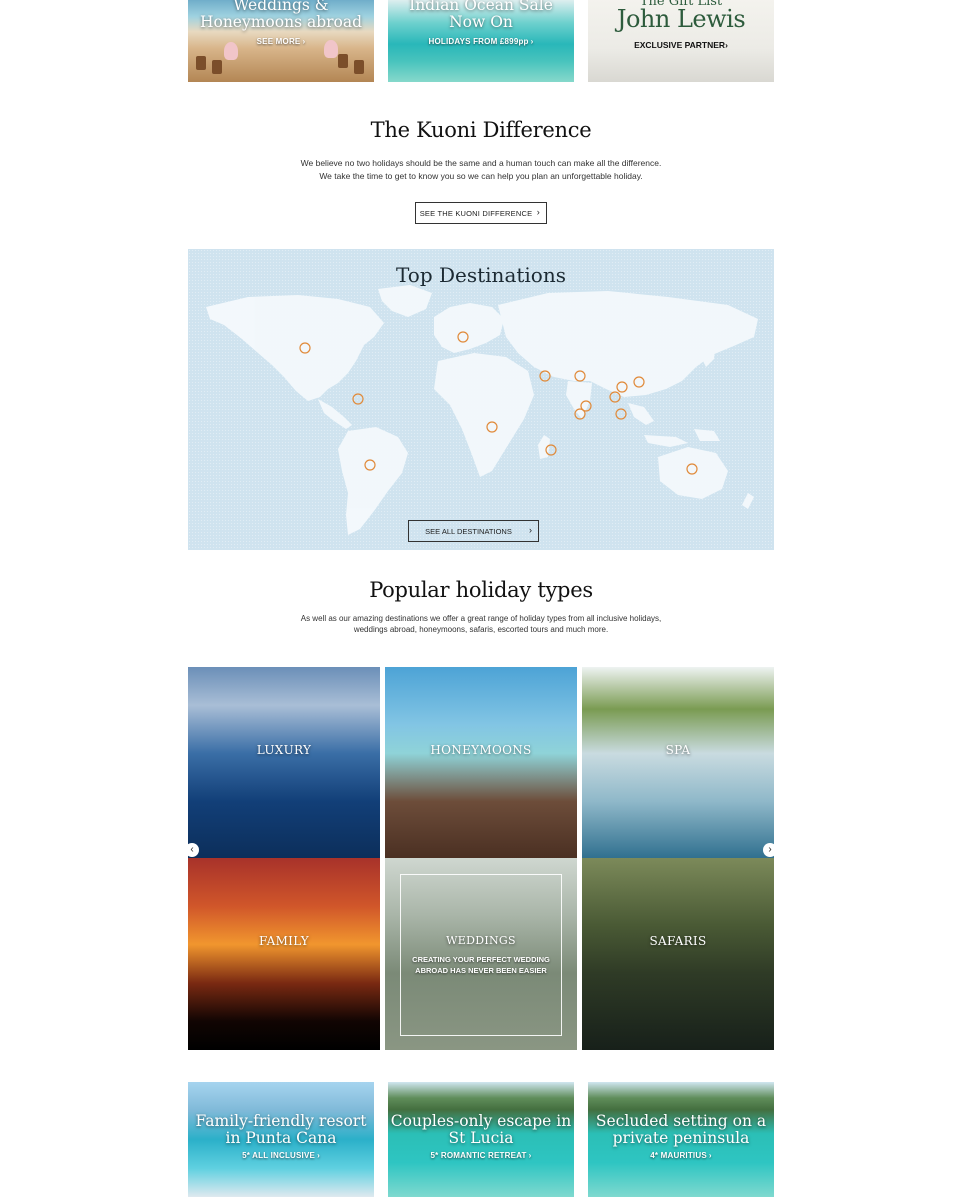 The width and height of the screenshot is (962, 1200). Describe the element at coordinates (481, 213) in the screenshot. I see `see-kuoni-difference-button: SEE THE KUONI DIFFERENCE ›` at that location.